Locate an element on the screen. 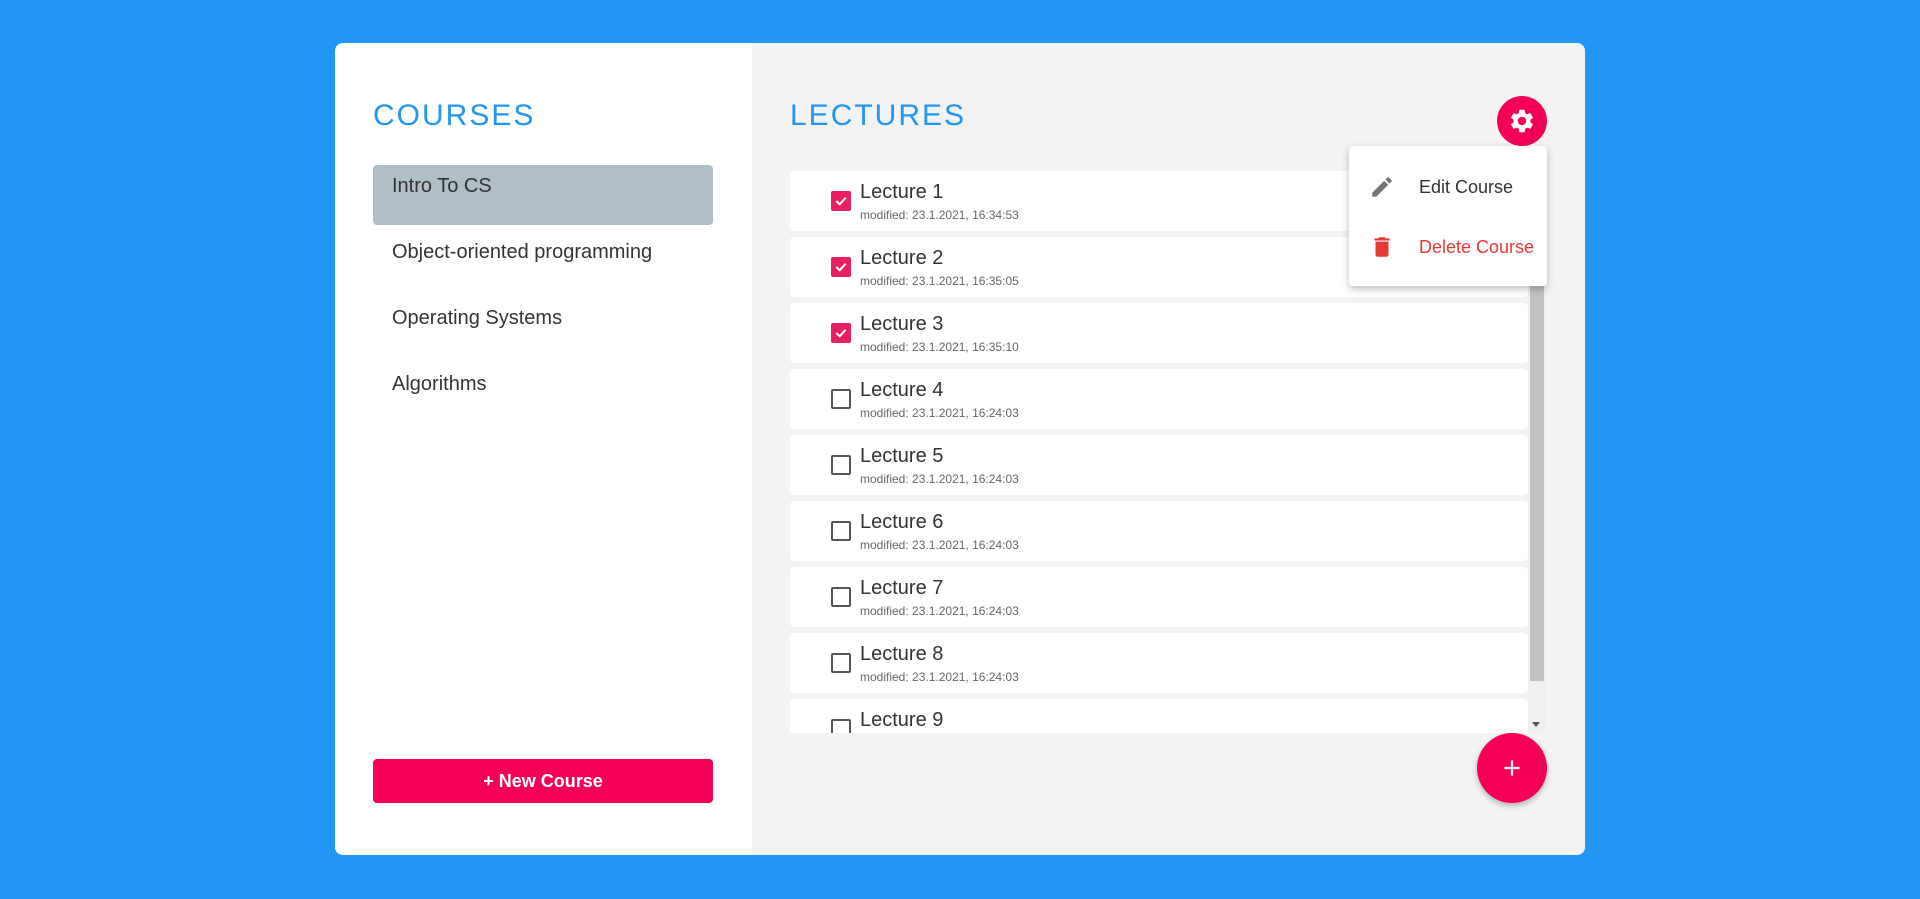  course-settings-button is located at coordinates (1522, 121).